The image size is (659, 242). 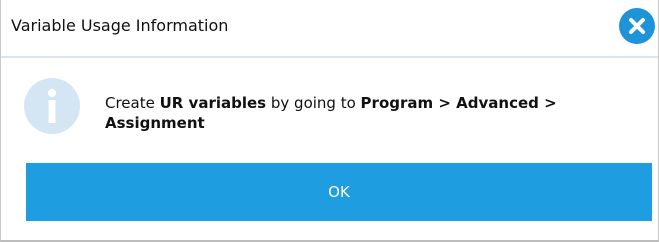 I want to click on message-text-2: by going to, so click(x=313, y=103).